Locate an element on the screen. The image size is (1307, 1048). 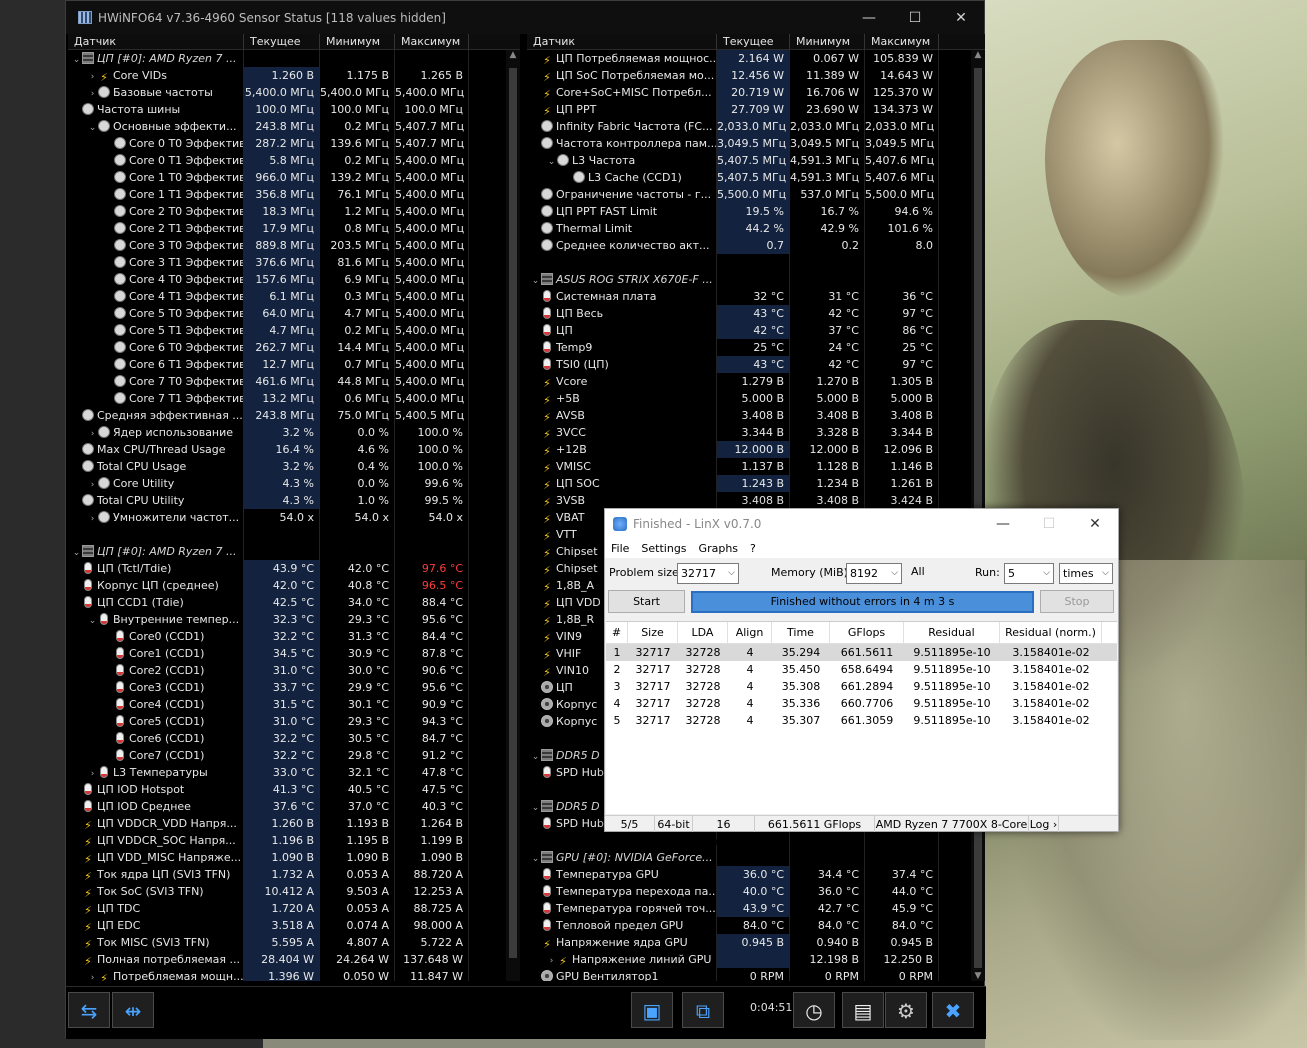
linx-minimize-button: — is located at coordinates (1003, 524).